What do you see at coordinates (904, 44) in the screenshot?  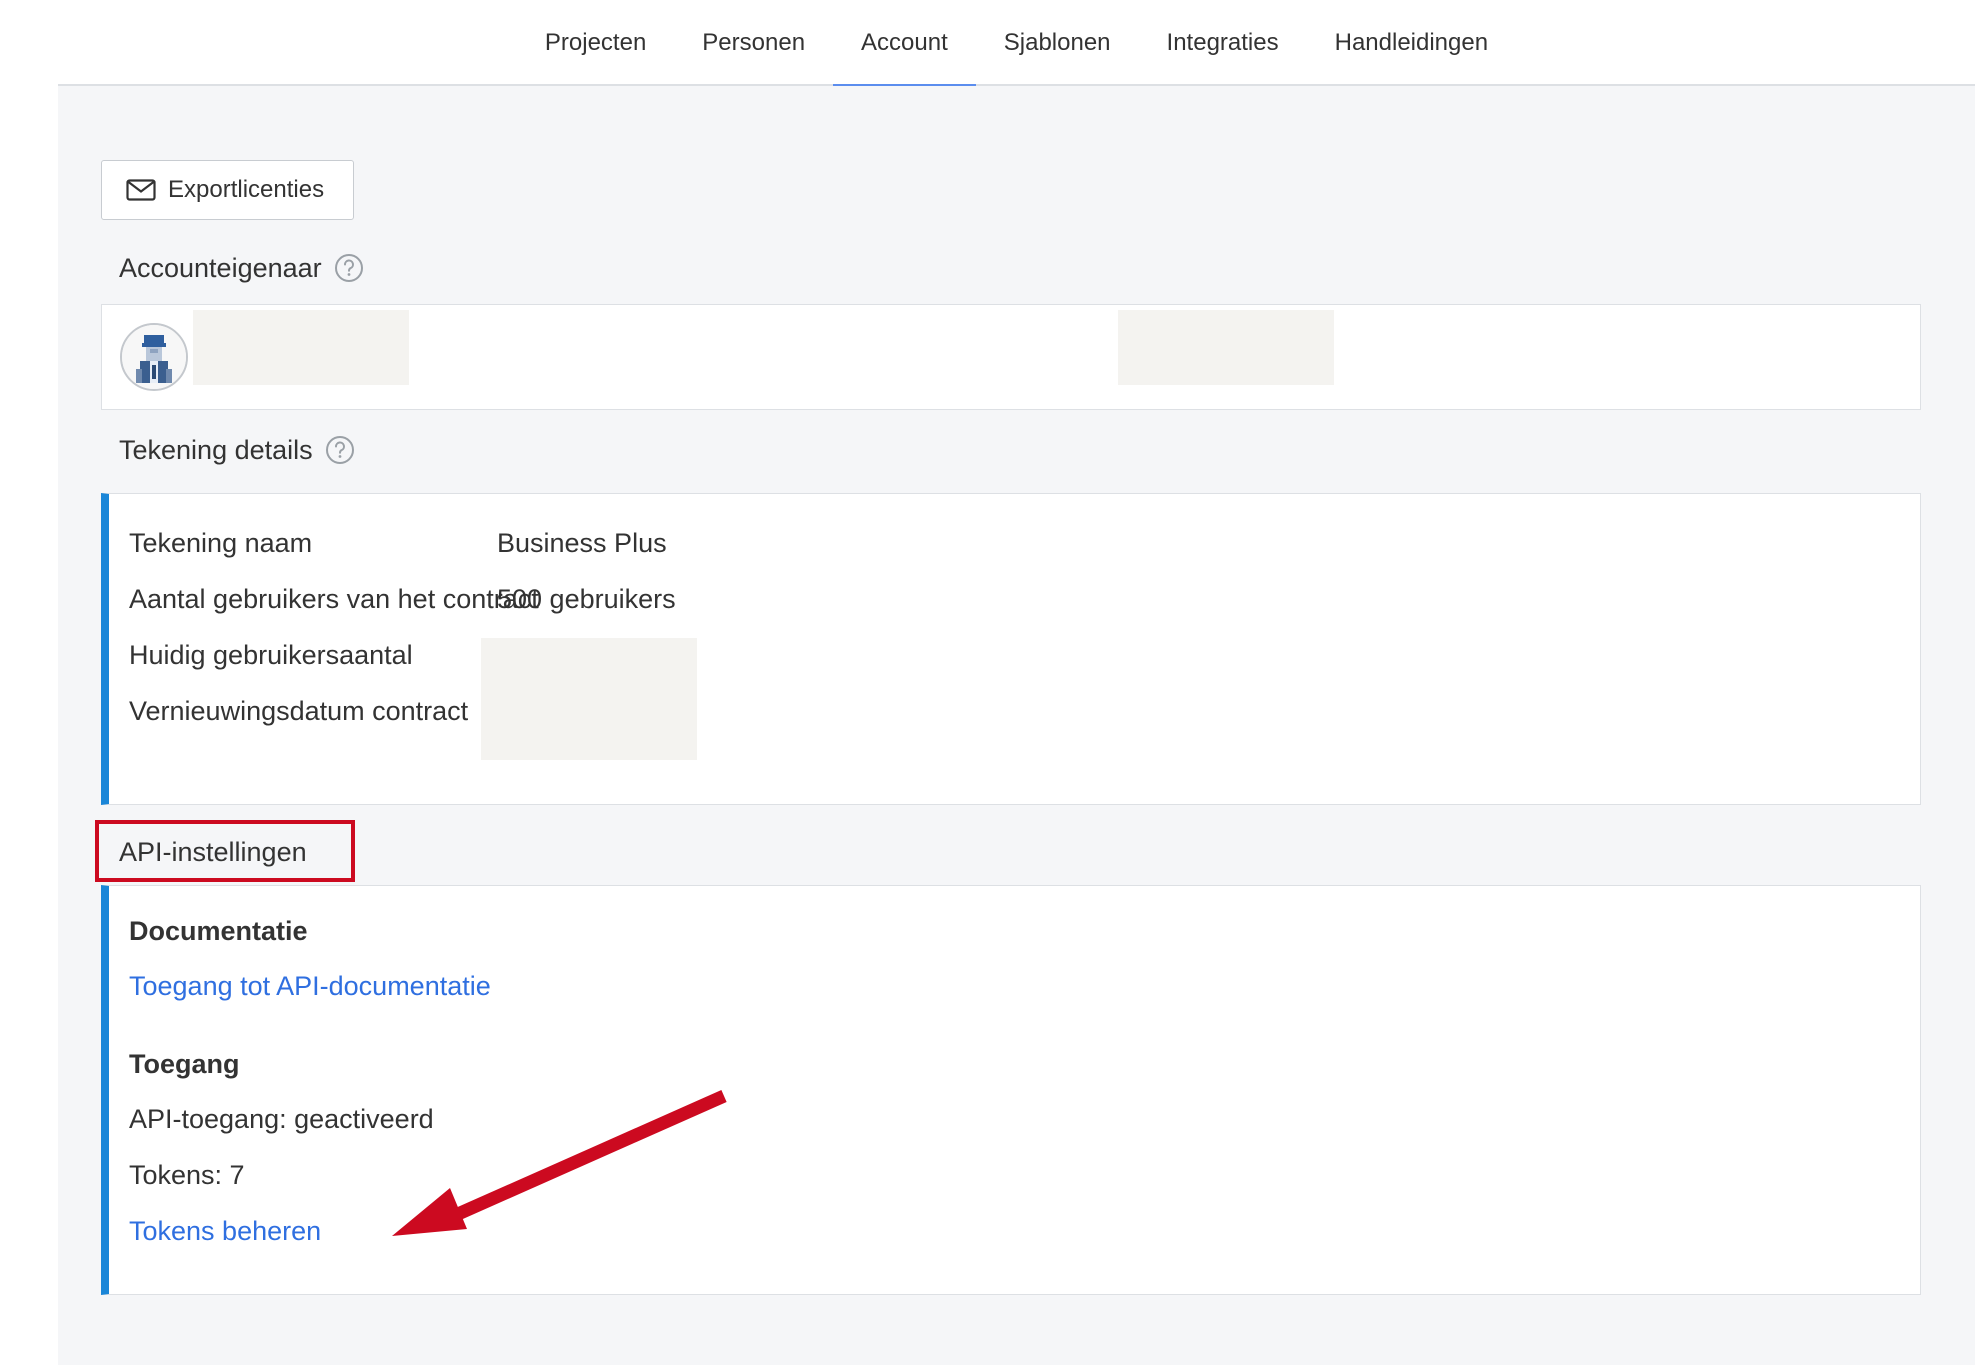 I see `tab-account: Account` at bounding box center [904, 44].